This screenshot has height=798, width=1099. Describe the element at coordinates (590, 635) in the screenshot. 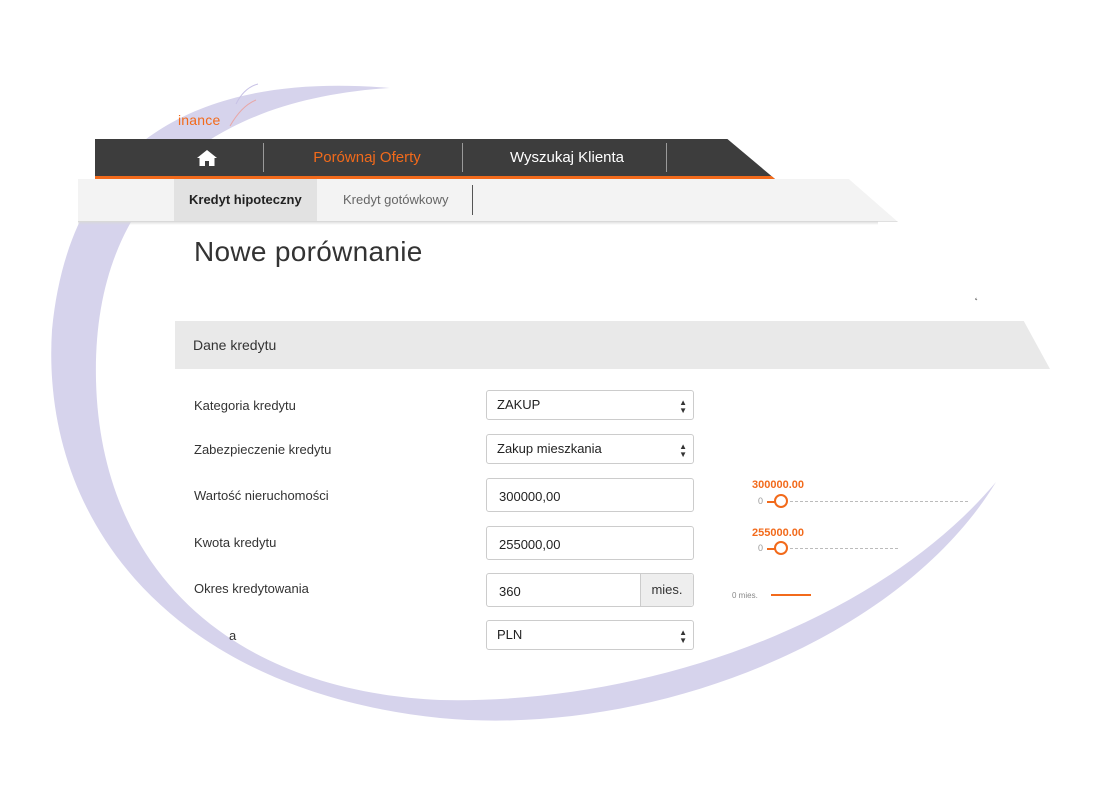

I see `select-waluta: PLN ▲ ▼` at that location.